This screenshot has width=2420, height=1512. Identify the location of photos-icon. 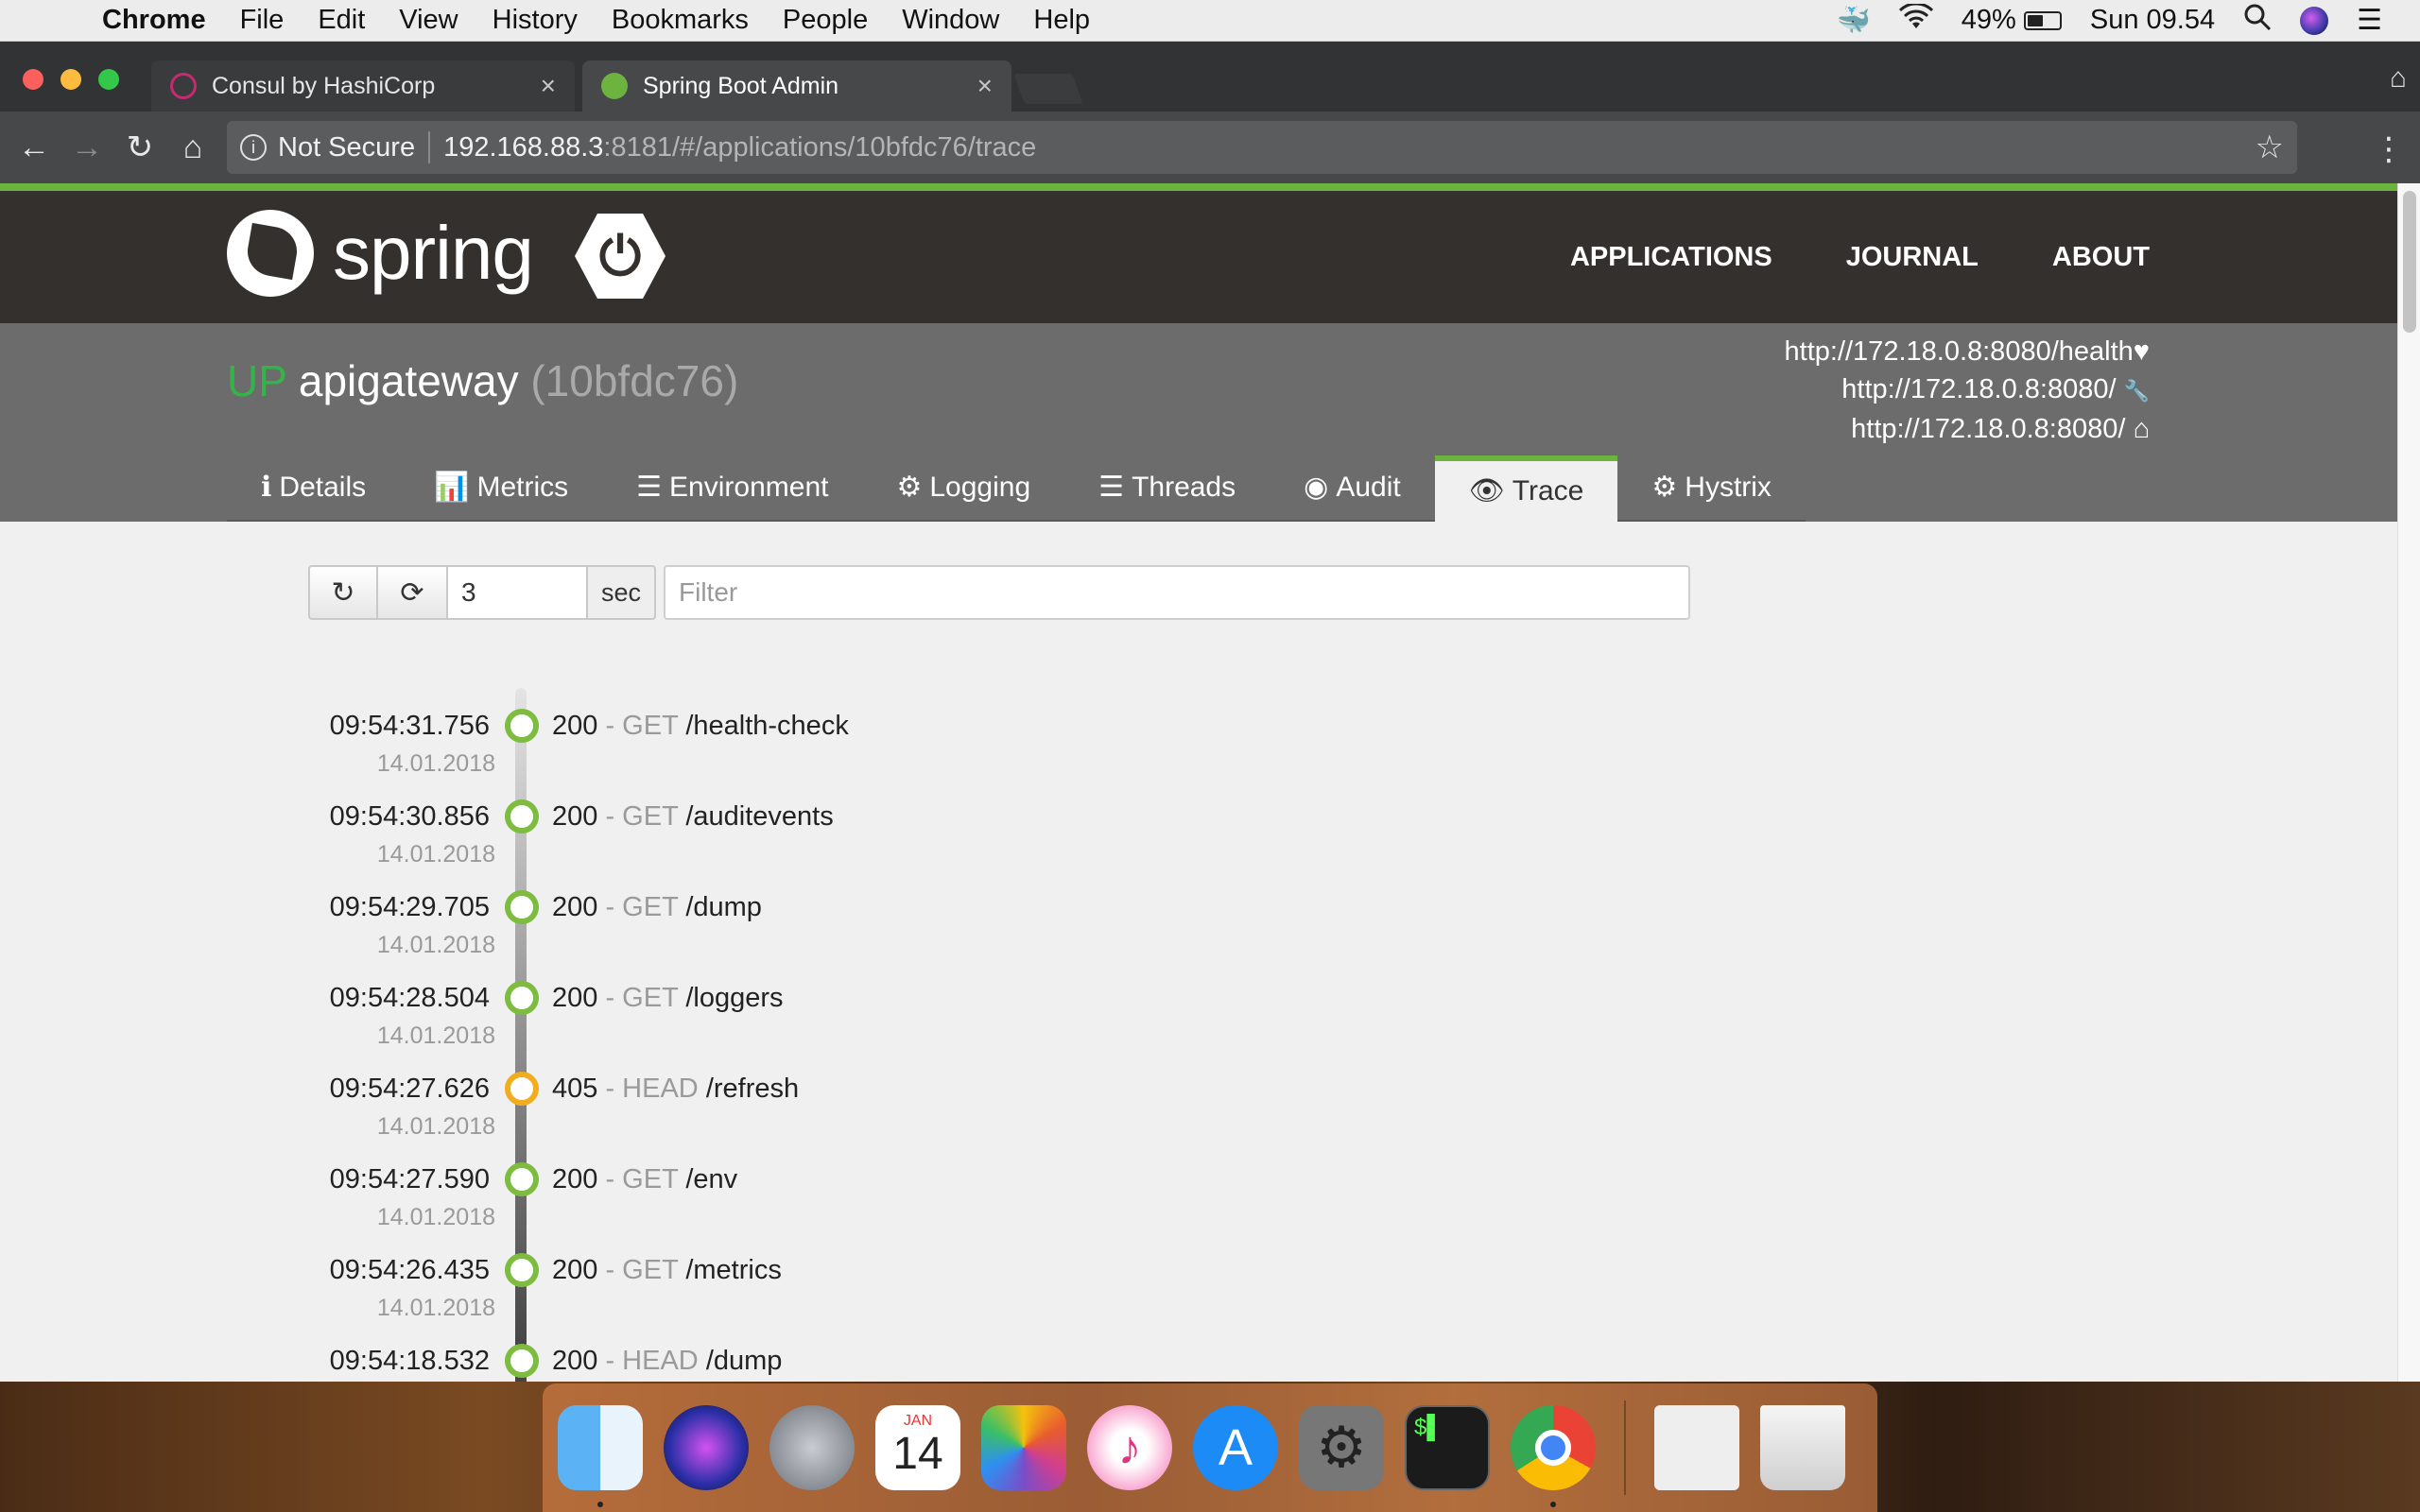
(1023, 1447).